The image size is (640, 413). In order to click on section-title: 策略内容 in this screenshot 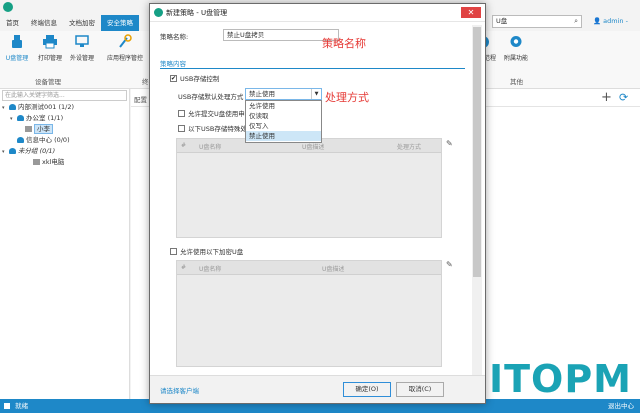, I will do `click(173, 64)`.